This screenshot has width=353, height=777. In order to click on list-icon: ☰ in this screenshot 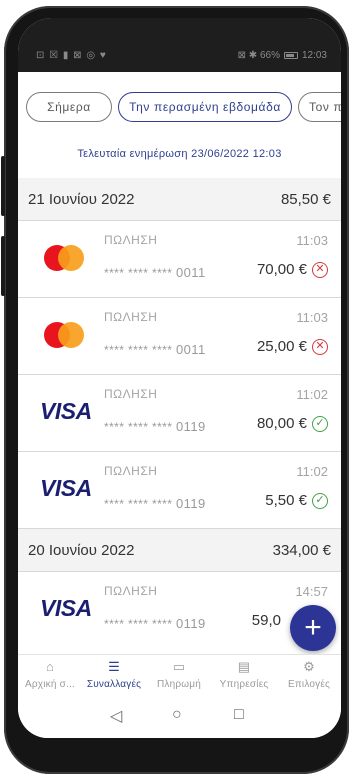, I will do `click(114, 666)`.